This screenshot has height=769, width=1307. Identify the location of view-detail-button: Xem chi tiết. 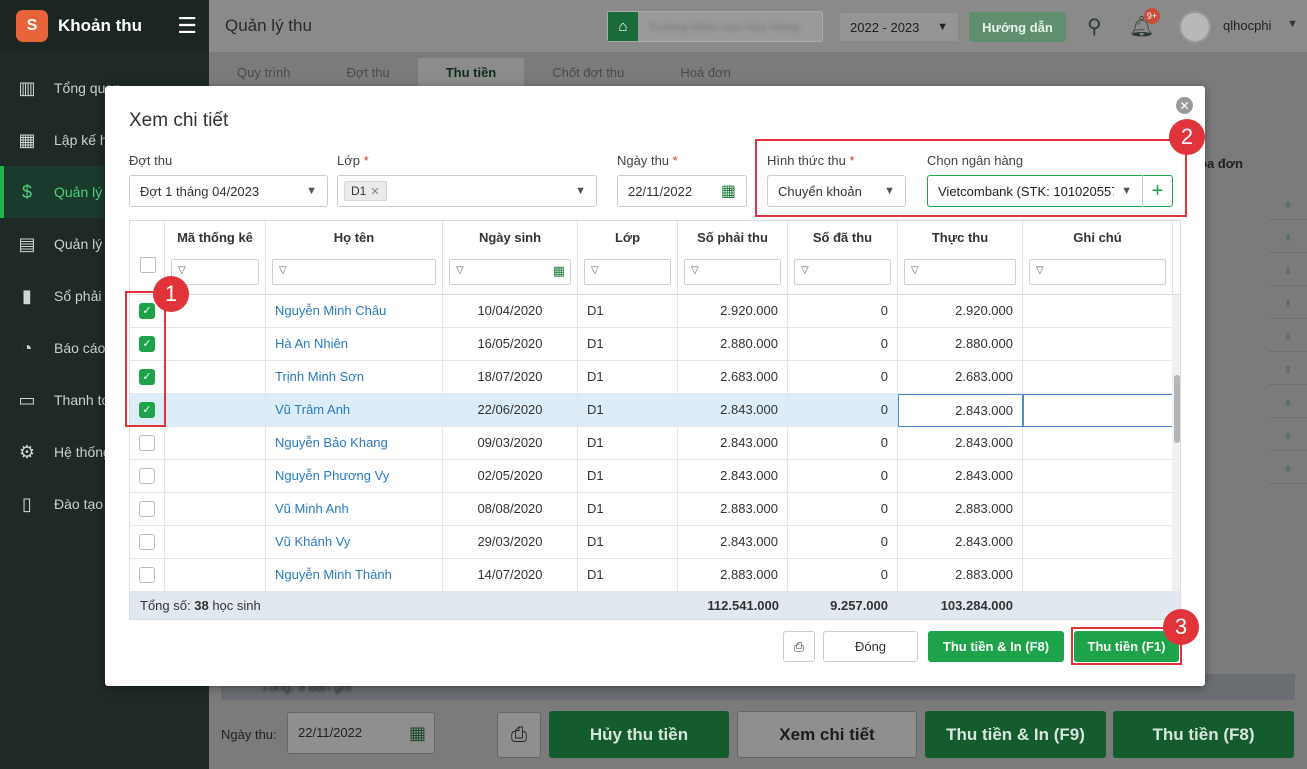
(827, 734).